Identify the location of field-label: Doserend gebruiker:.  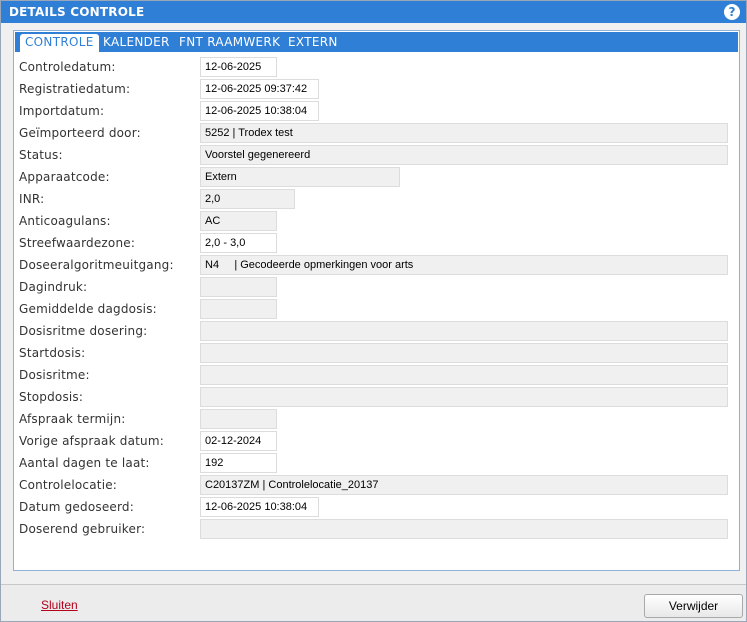
(82, 529).